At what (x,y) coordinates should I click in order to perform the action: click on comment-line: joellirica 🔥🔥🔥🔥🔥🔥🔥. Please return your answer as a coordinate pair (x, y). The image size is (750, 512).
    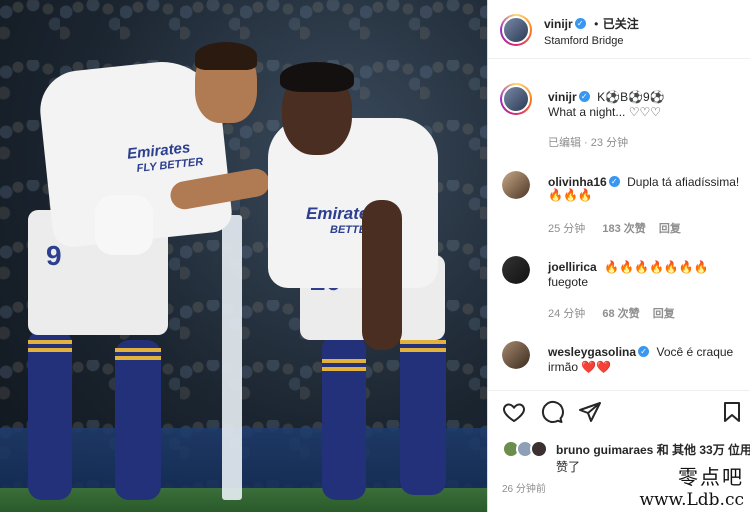
    Looking at the image, I should click on (628, 267).